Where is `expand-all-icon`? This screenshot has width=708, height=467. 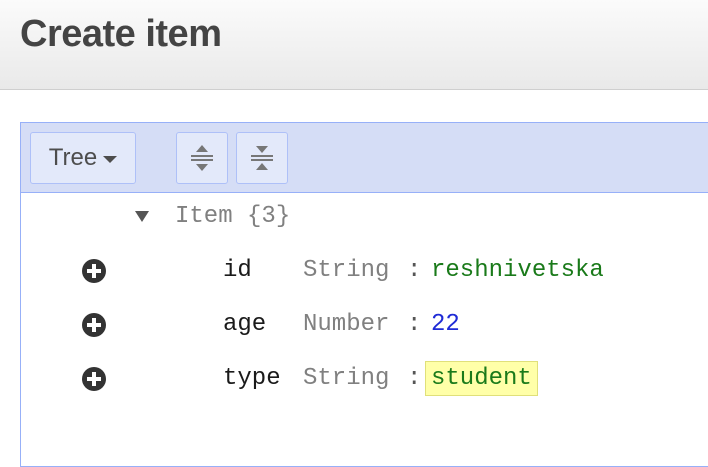 expand-all-icon is located at coordinates (202, 158).